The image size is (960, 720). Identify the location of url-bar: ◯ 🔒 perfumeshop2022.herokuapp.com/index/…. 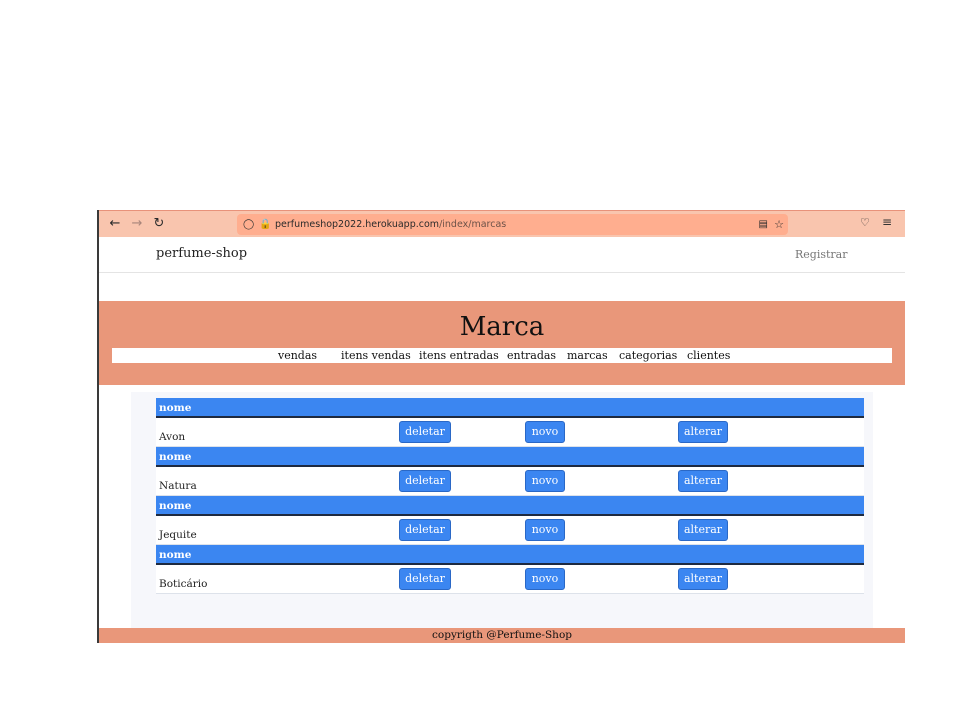
(512, 224).